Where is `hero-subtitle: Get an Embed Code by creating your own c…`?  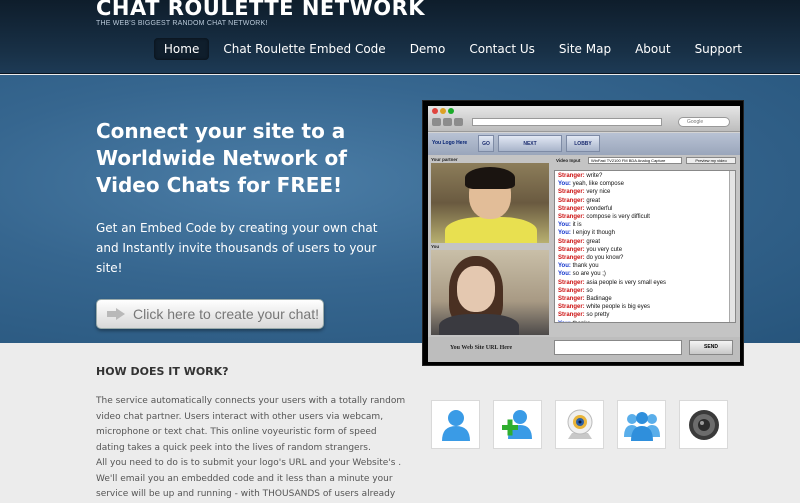
hero-subtitle: Get an Embed Code by creating your own c… is located at coordinates (237, 248).